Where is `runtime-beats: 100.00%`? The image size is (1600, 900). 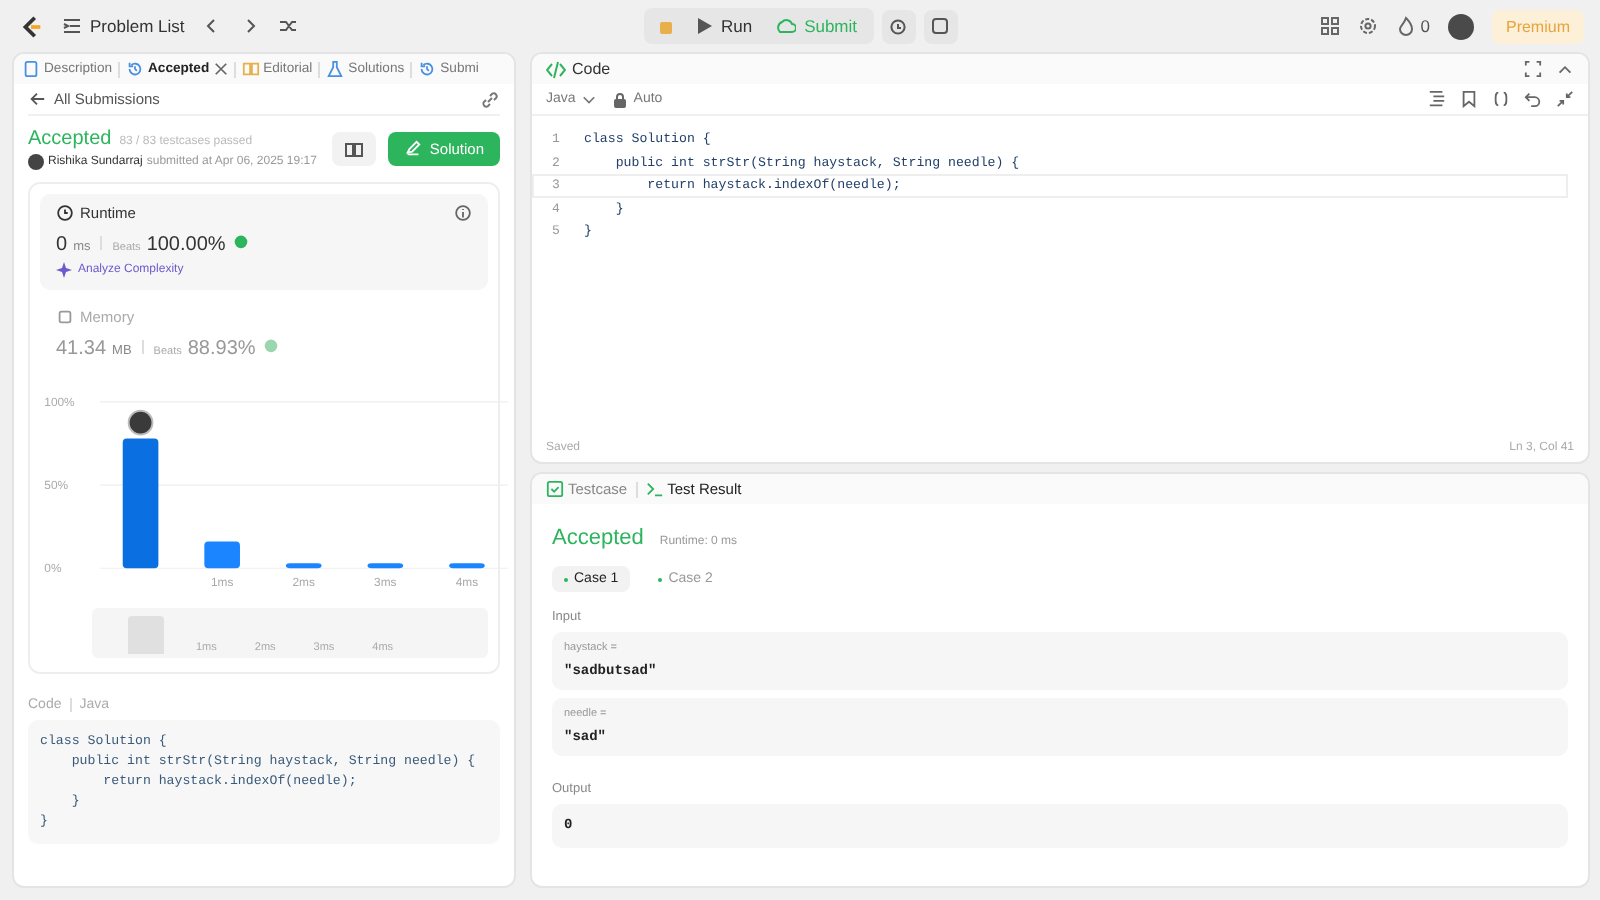 runtime-beats: 100.00% is located at coordinates (186, 245).